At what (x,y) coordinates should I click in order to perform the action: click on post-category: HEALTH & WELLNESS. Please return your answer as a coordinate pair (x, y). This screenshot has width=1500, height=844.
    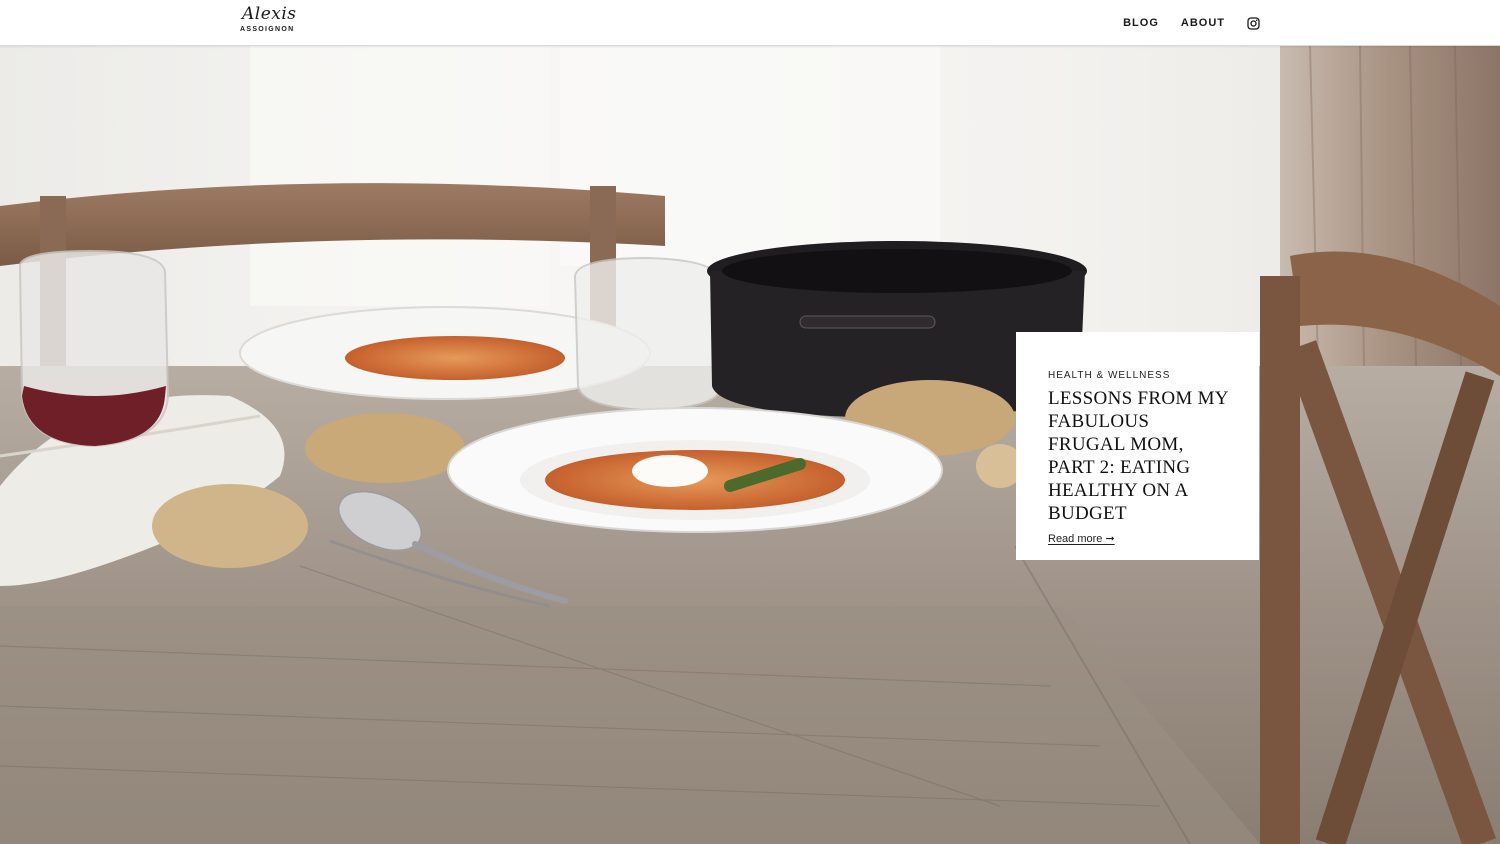
    Looking at the image, I should click on (1138, 375).